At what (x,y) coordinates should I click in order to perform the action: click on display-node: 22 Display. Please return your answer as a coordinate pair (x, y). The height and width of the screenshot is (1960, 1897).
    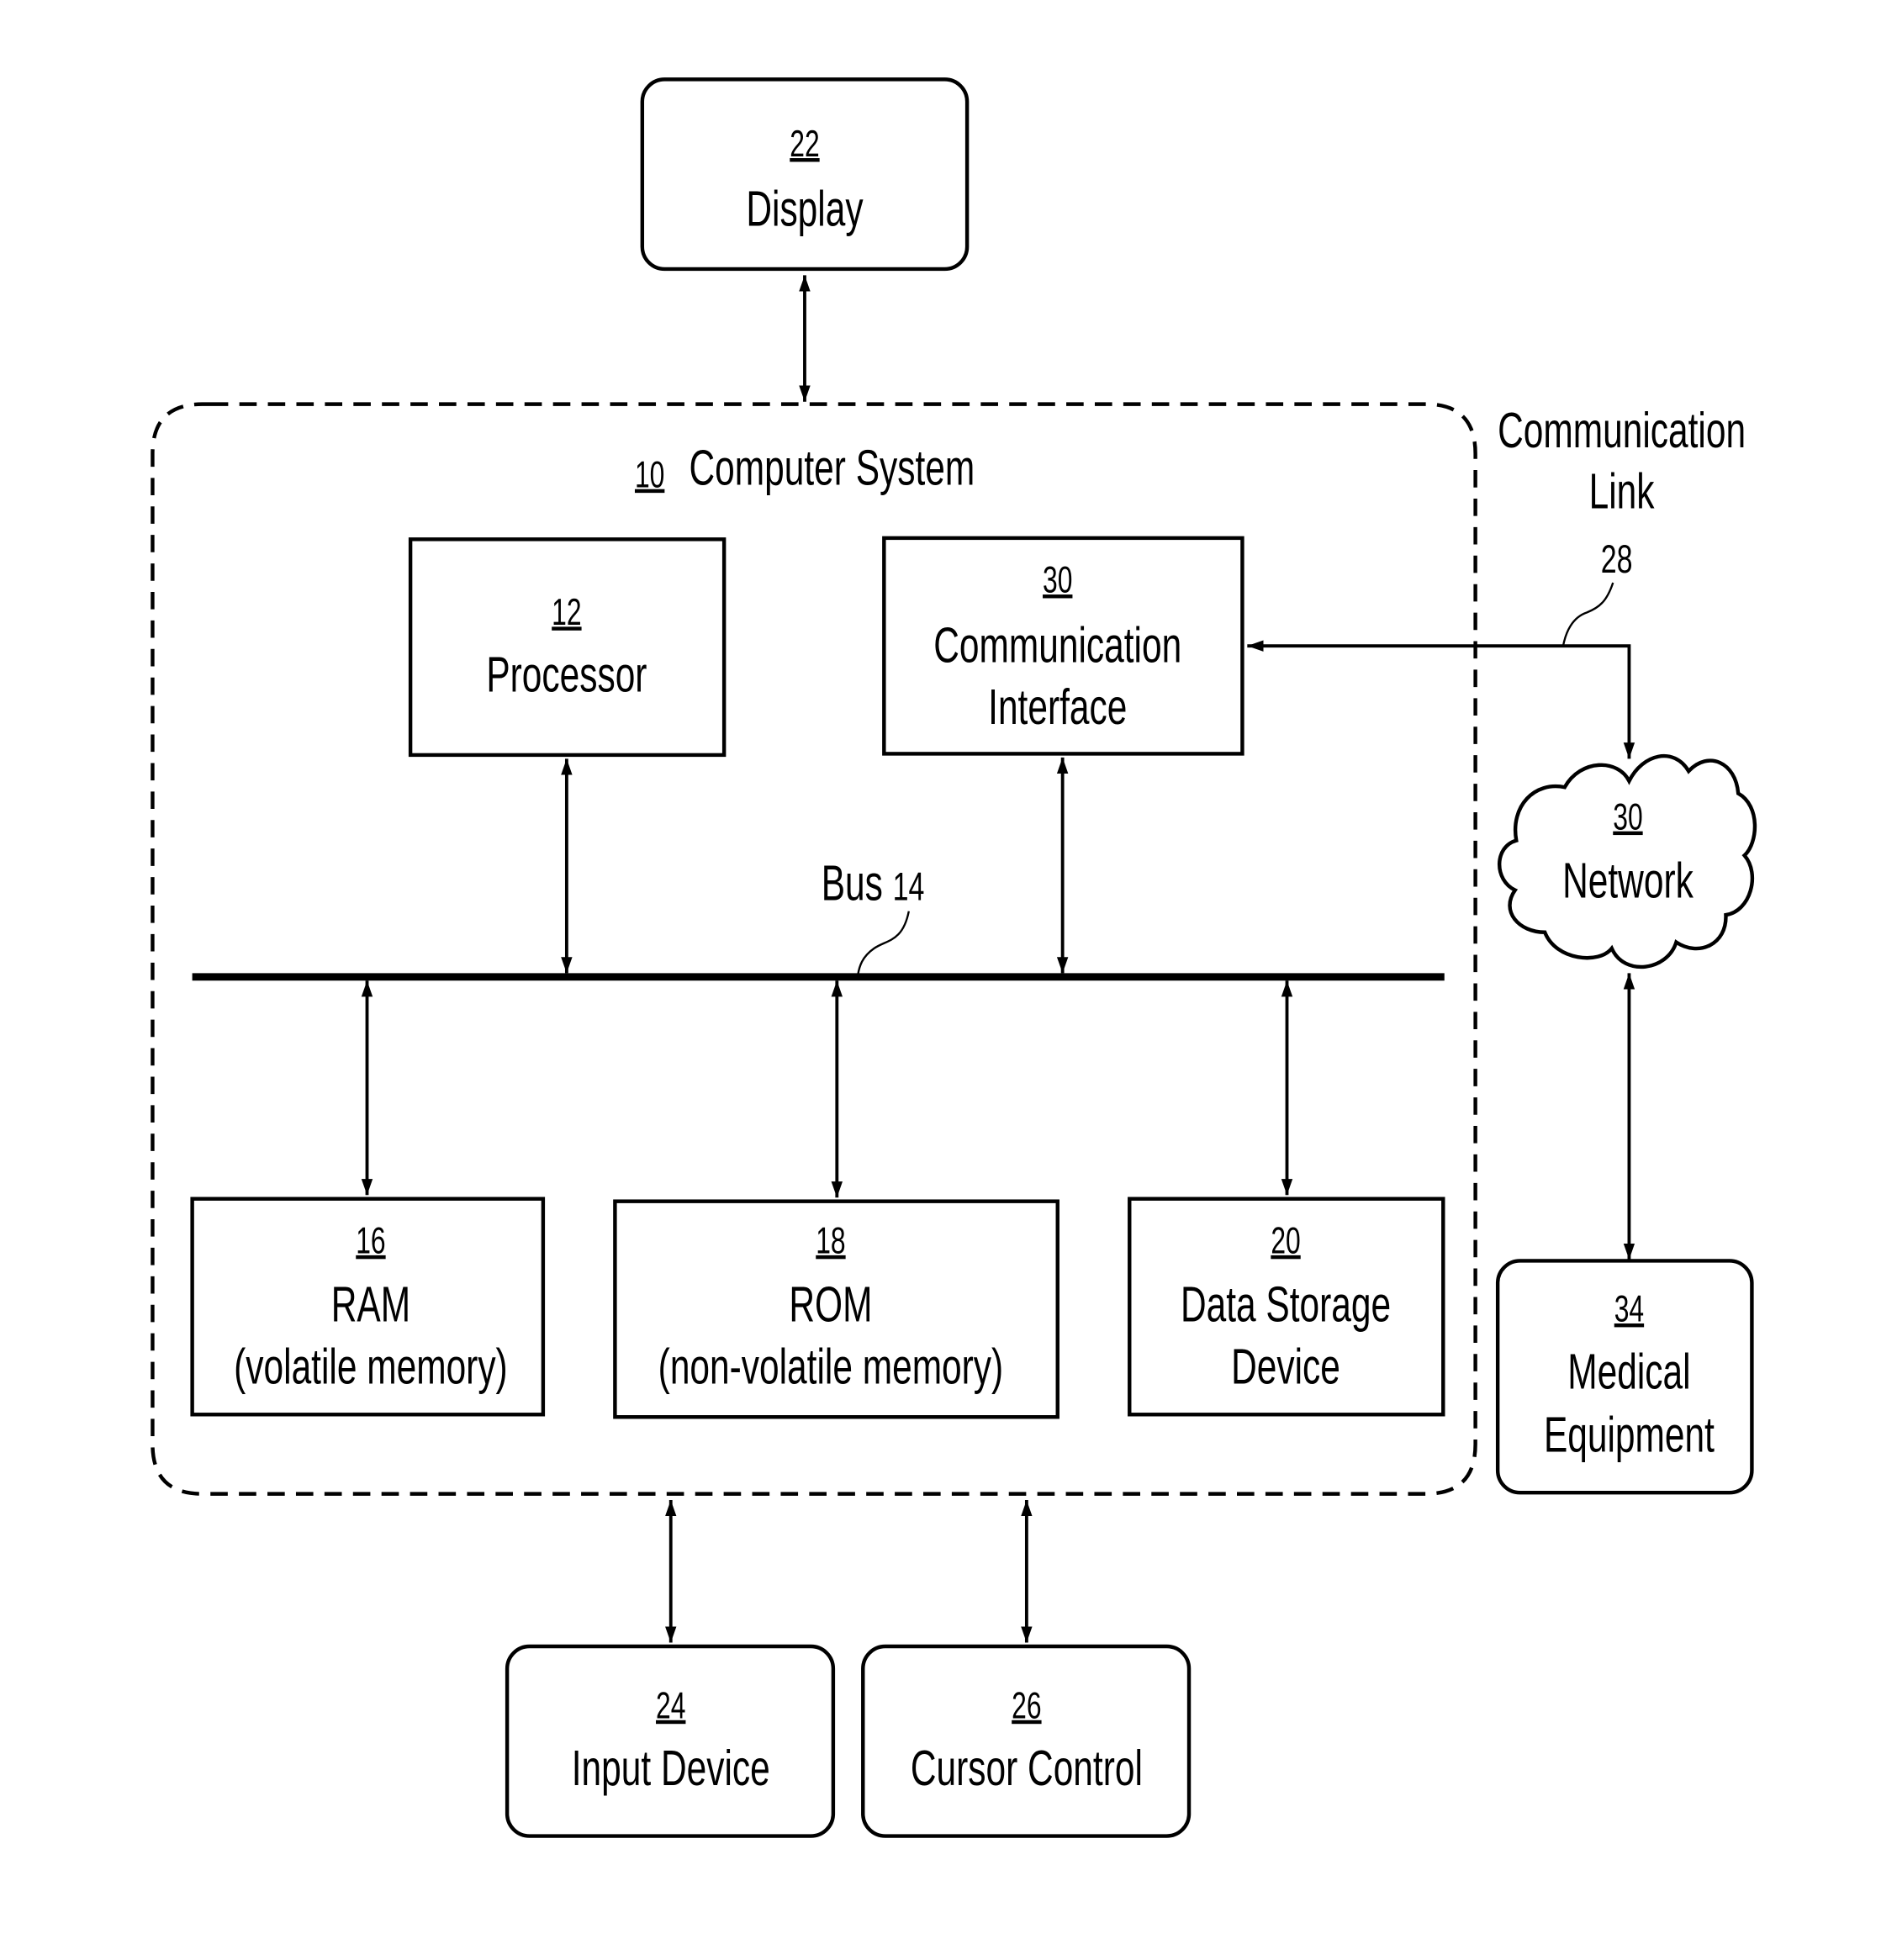
    Looking at the image, I should click on (805, 175).